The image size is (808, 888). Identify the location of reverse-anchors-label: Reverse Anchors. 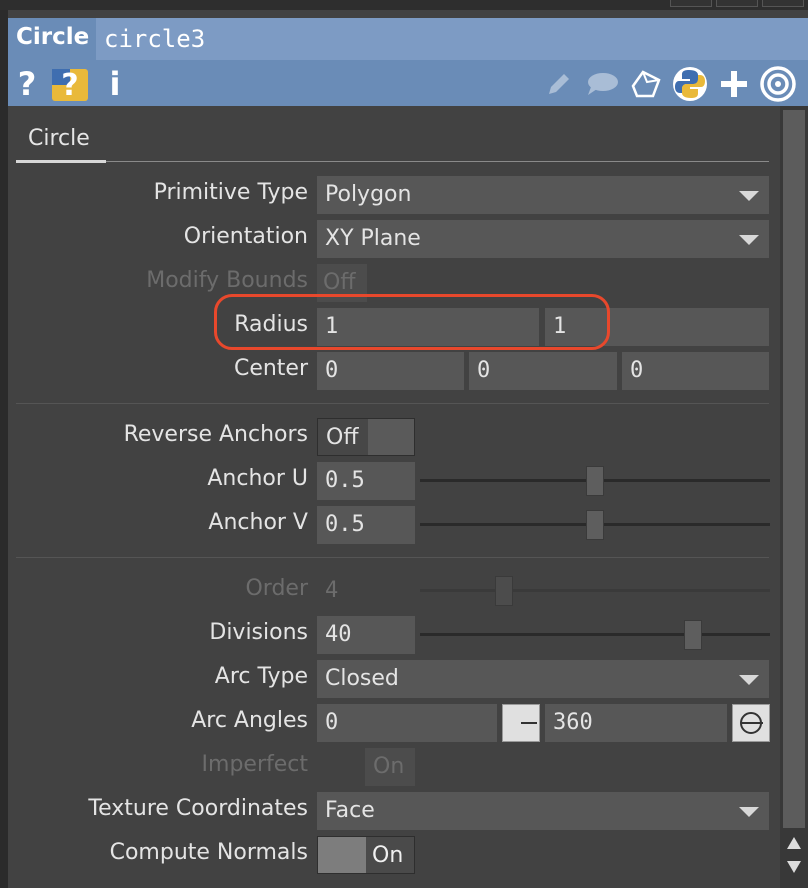
(215, 434).